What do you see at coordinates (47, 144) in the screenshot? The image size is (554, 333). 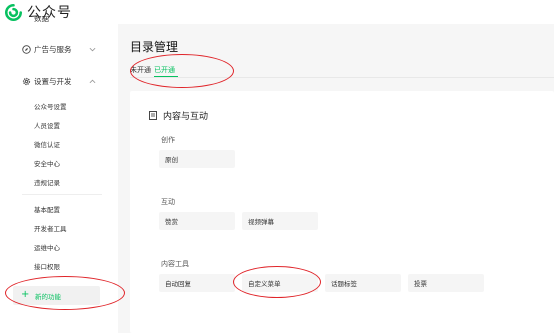 I see `sidebar-item-wechat-verification: 微信认证` at bounding box center [47, 144].